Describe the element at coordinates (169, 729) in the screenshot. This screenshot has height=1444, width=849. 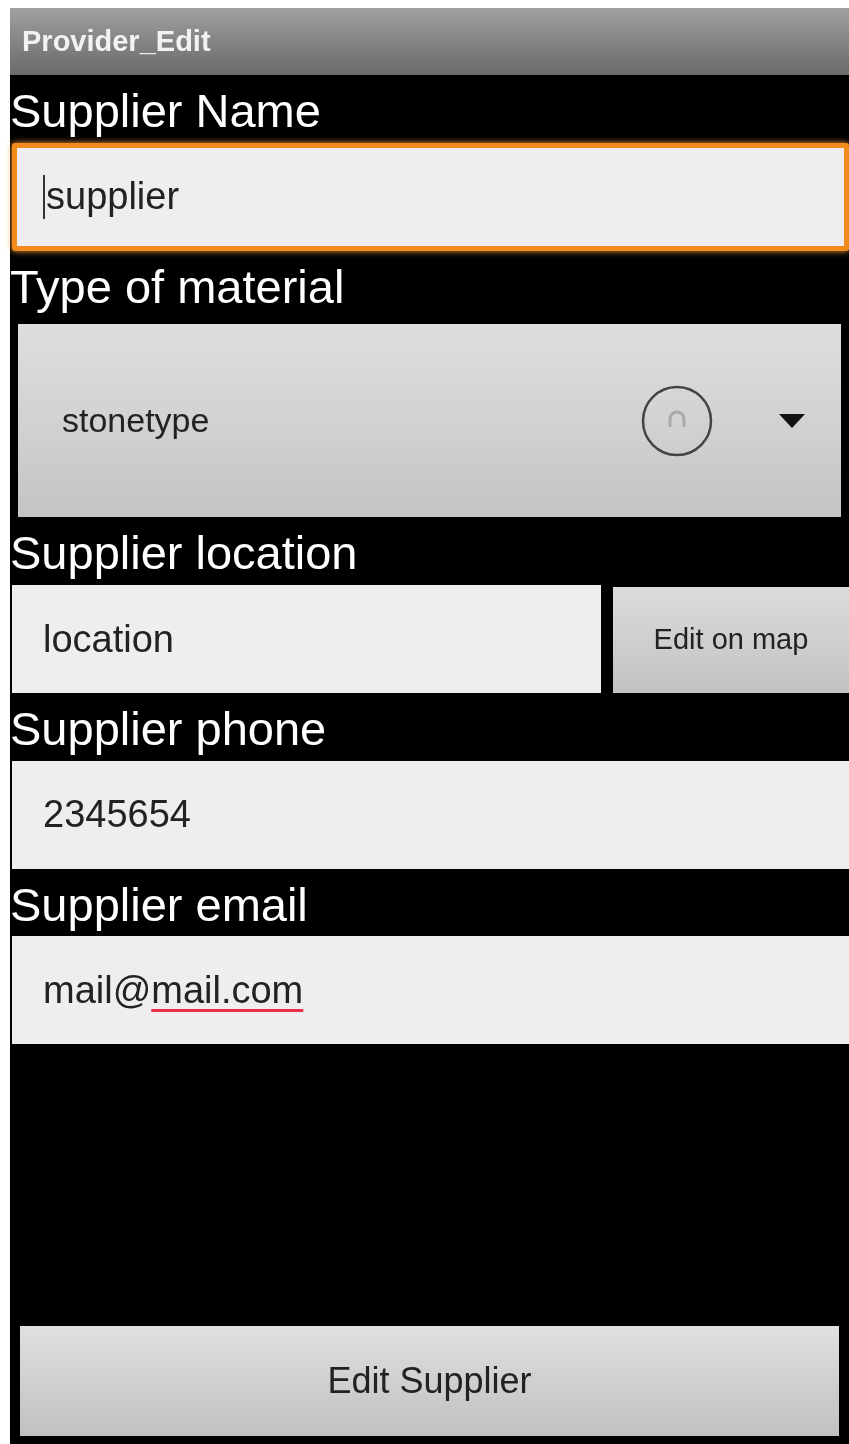
I see `field-label: Supplier phone` at that location.